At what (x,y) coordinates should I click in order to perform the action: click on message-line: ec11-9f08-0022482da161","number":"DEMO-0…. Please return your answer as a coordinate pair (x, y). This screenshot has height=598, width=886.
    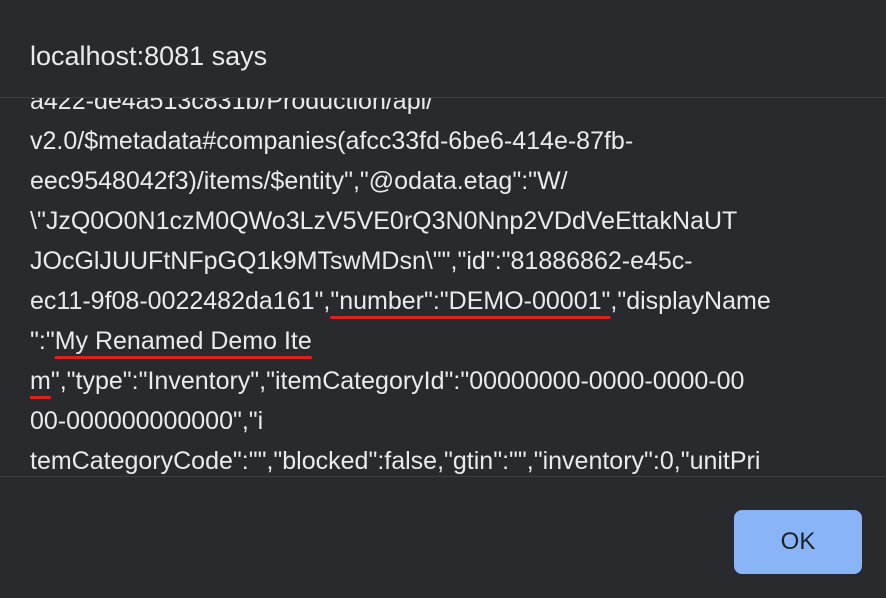
    Looking at the image, I should click on (400, 301).